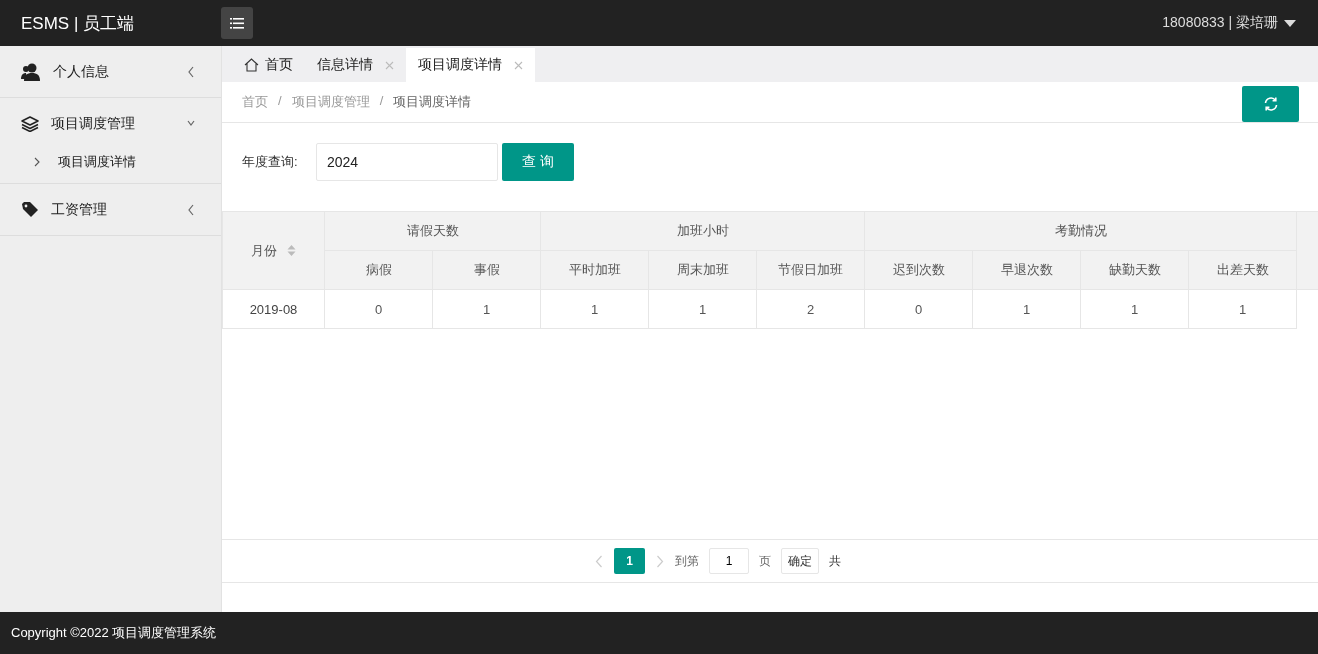  I want to click on column-header: 节假日加班, so click(810, 270).